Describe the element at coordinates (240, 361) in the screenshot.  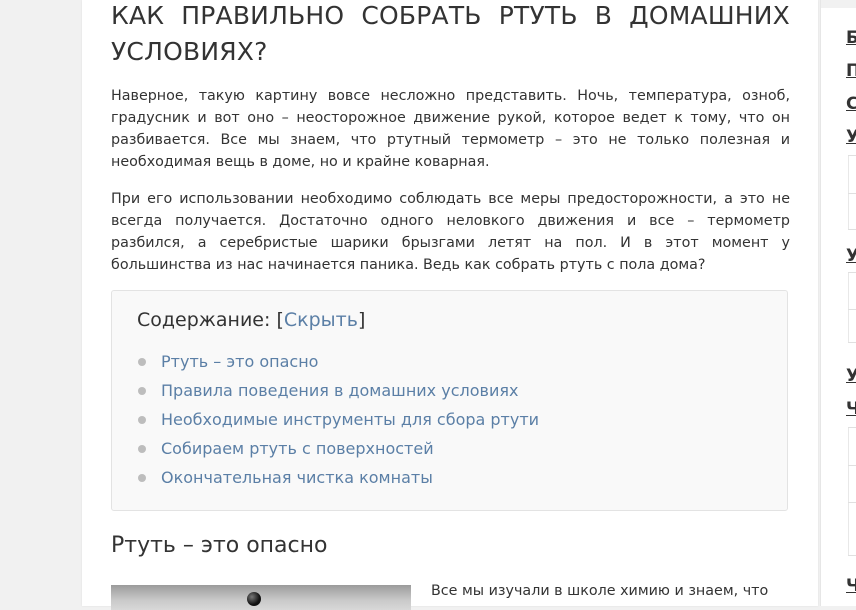
I see `toc-item-label: Ртуть – это опасно` at that location.